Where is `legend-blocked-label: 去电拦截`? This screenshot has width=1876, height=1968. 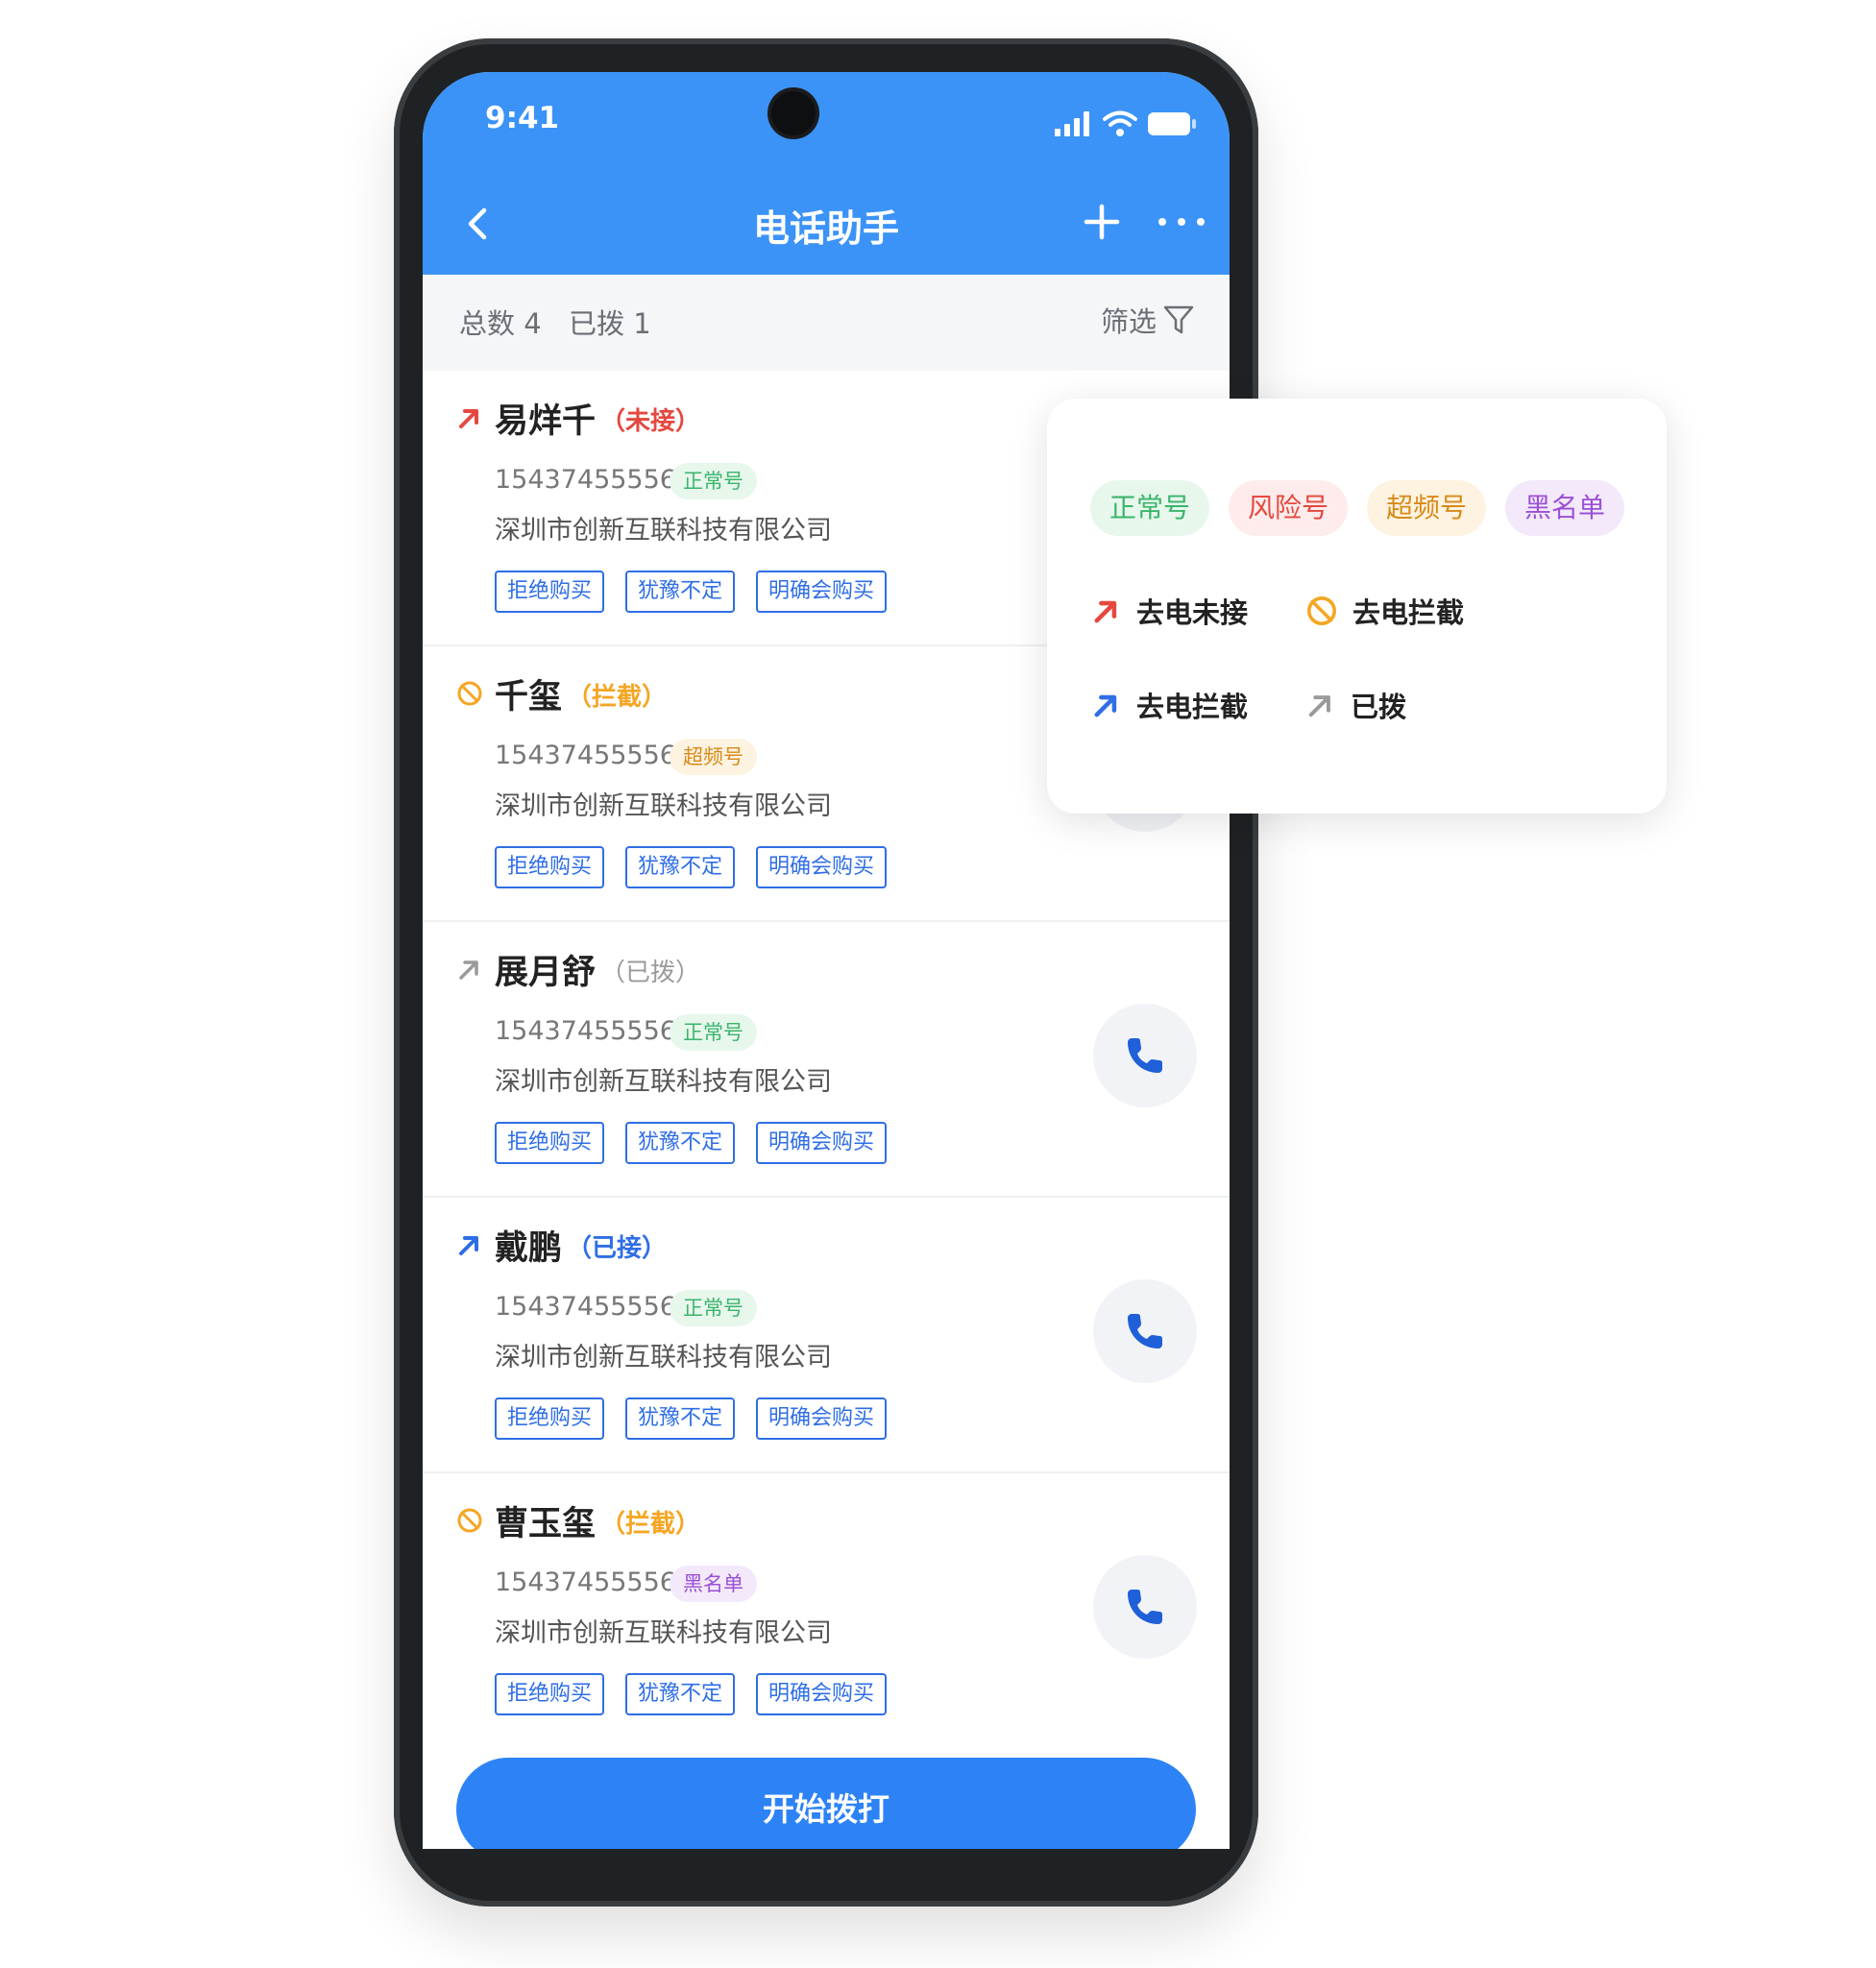
legend-blocked-label: 去电拦截 is located at coordinates (1408, 612).